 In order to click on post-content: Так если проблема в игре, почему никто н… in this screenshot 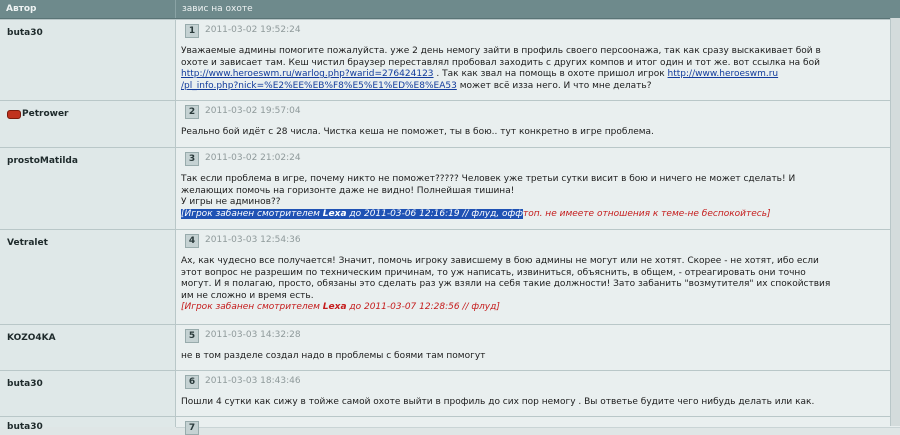, I will do `click(538, 198)`.